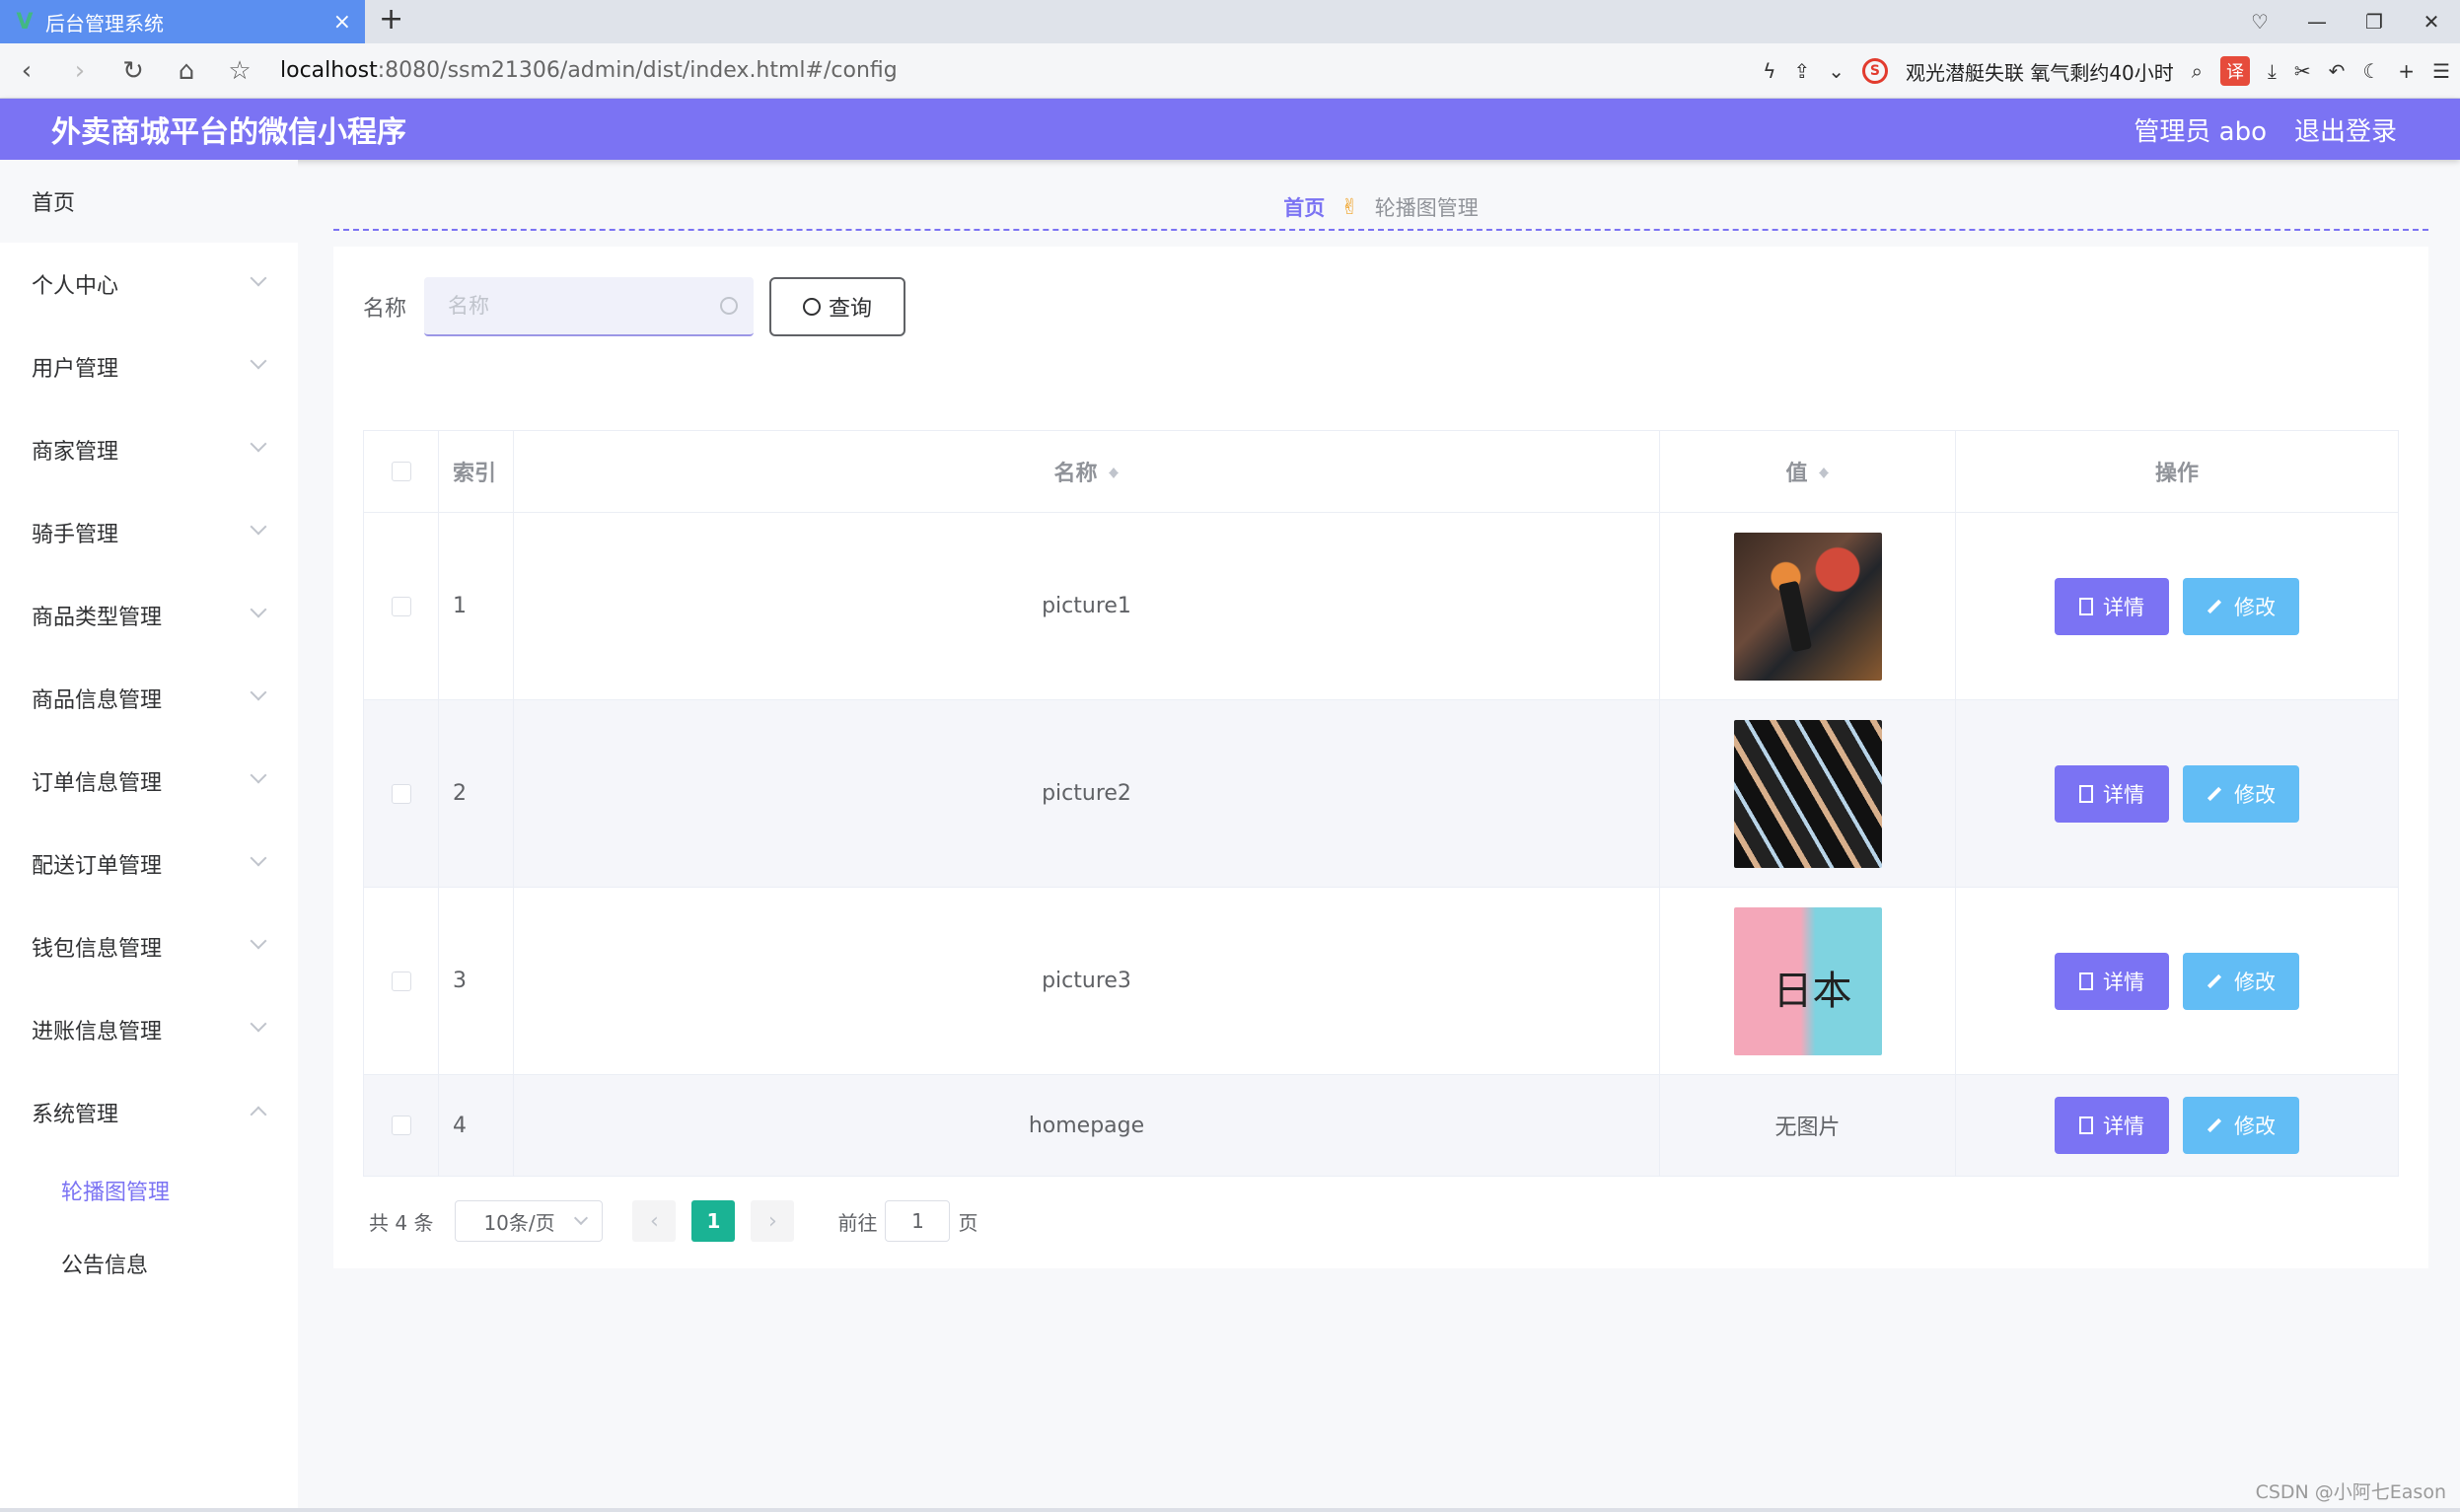 The width and height of the screenshot is (2460, 1512). What do you see at coordinates (1304, 207) in the screenshot?
I see `breadcrumb-home: 首页` at bounding box center [1304, 207].